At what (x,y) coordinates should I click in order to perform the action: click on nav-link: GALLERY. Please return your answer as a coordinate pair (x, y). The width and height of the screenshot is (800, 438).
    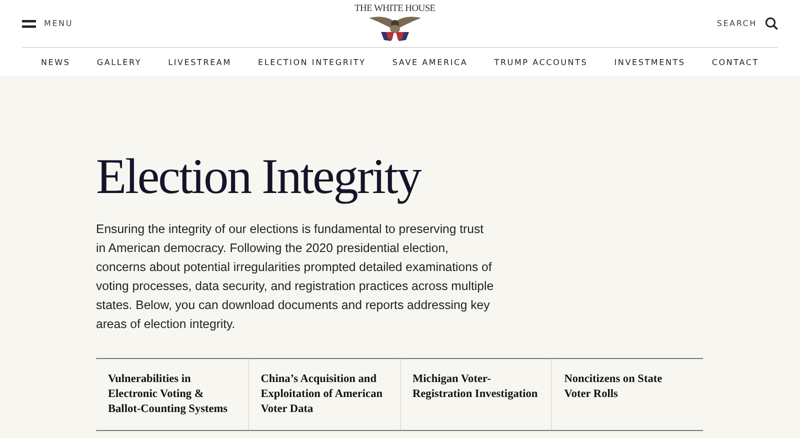
    Looking at the image, I should click on (119, 62).